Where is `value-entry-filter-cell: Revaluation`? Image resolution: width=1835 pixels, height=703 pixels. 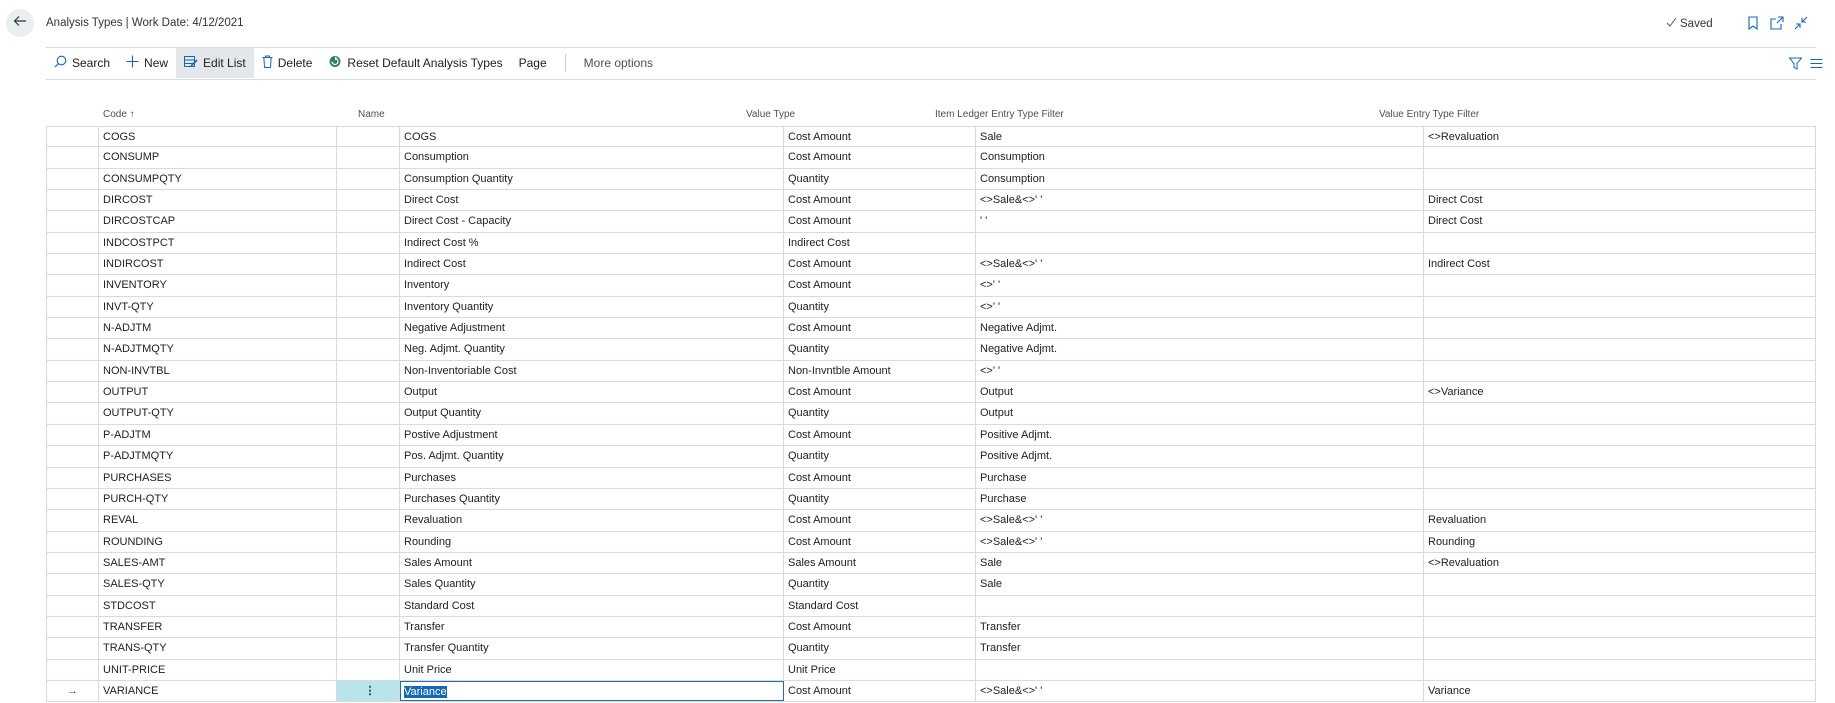 value-entry-filter-cell: Revaluation is located at coordinates (1620, 520).